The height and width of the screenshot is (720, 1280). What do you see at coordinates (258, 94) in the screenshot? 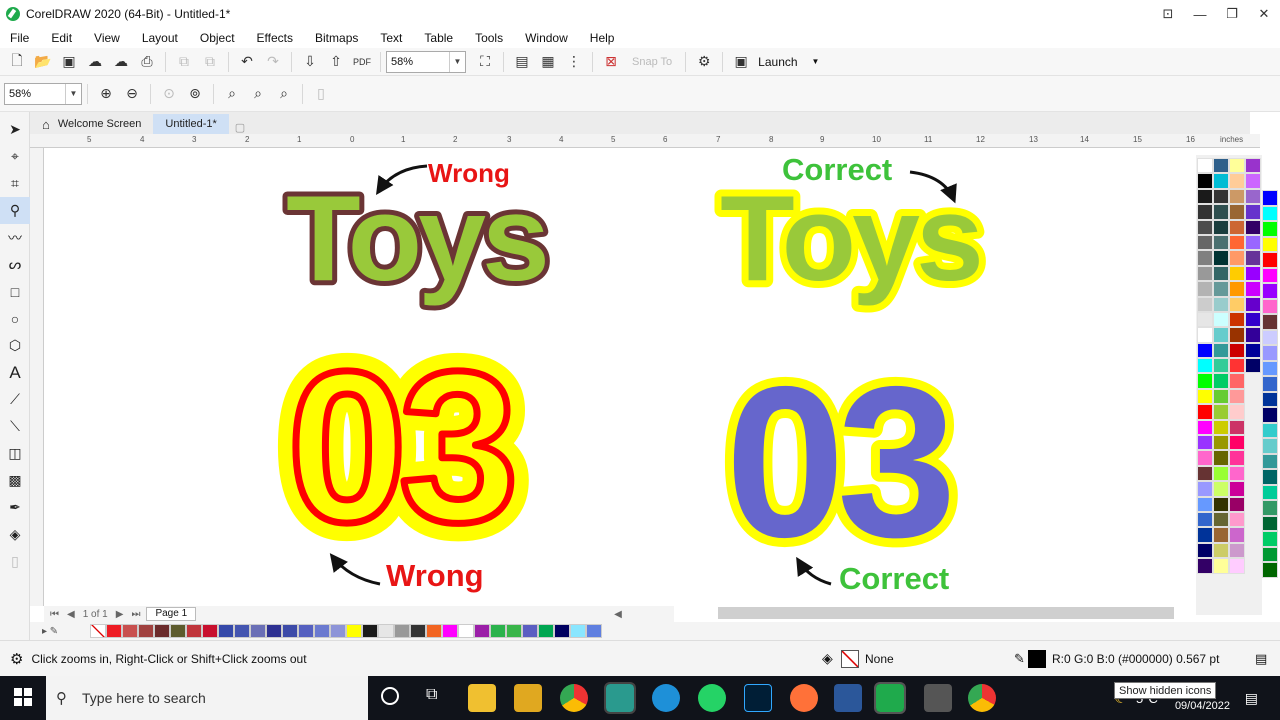
I see `zoom-width-icon: ⌕` at bounding box center [258, 94].